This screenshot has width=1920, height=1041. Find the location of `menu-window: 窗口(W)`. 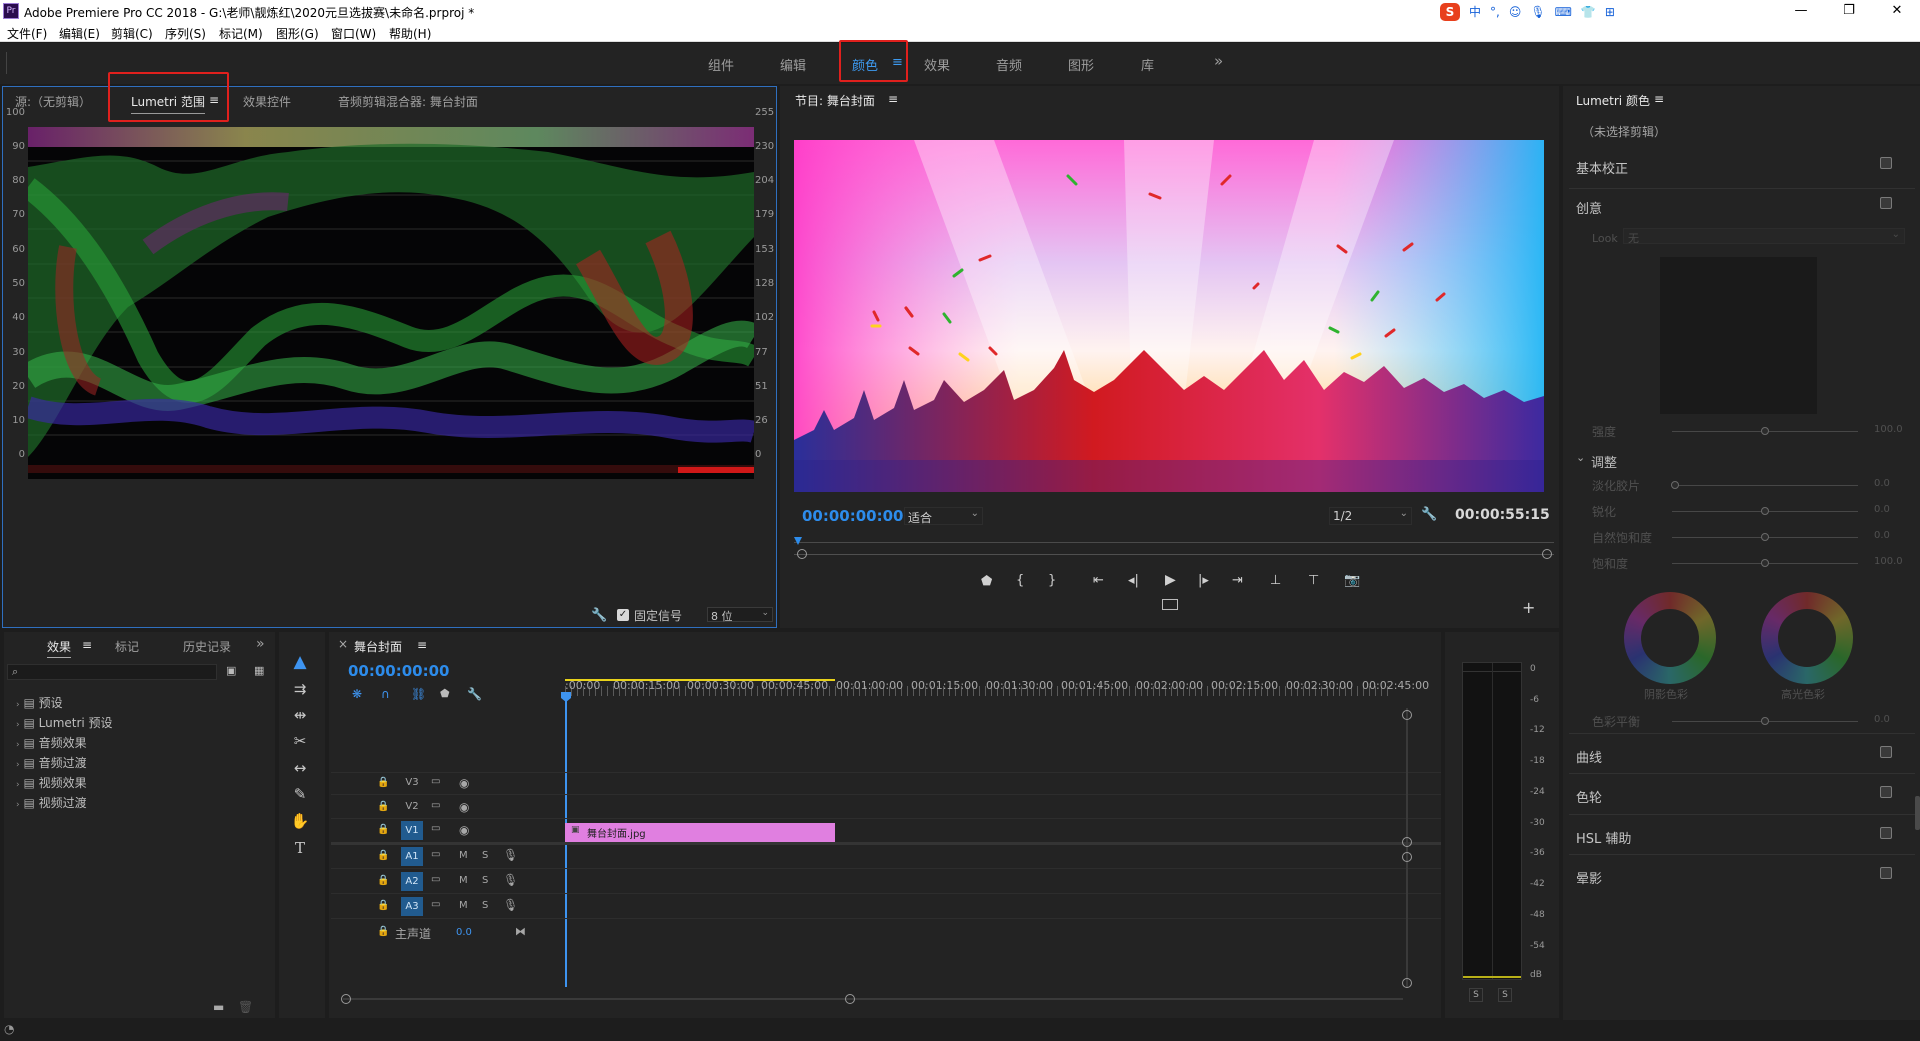

menu-window: 窗口(W) is located at coordinates (353, 33).